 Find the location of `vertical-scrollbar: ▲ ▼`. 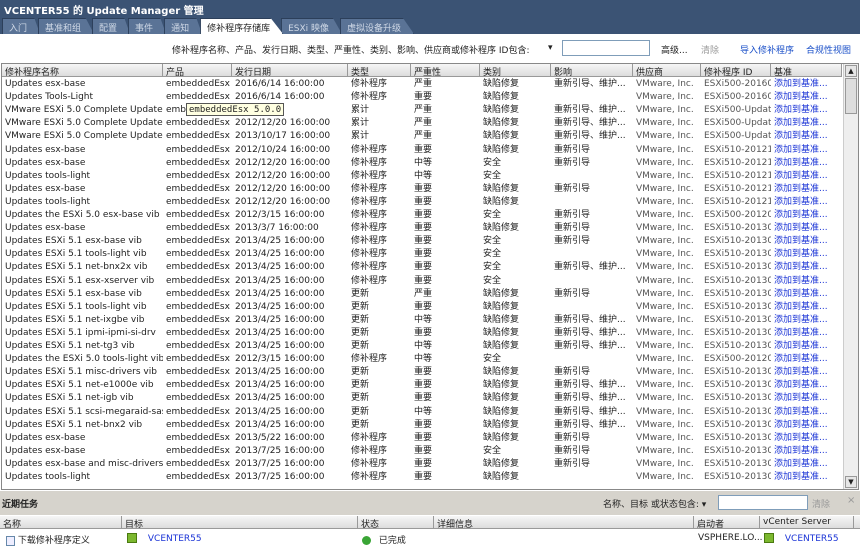

vertical-scrollbar: ▲ ▼ is located at coordinates (850, 276).